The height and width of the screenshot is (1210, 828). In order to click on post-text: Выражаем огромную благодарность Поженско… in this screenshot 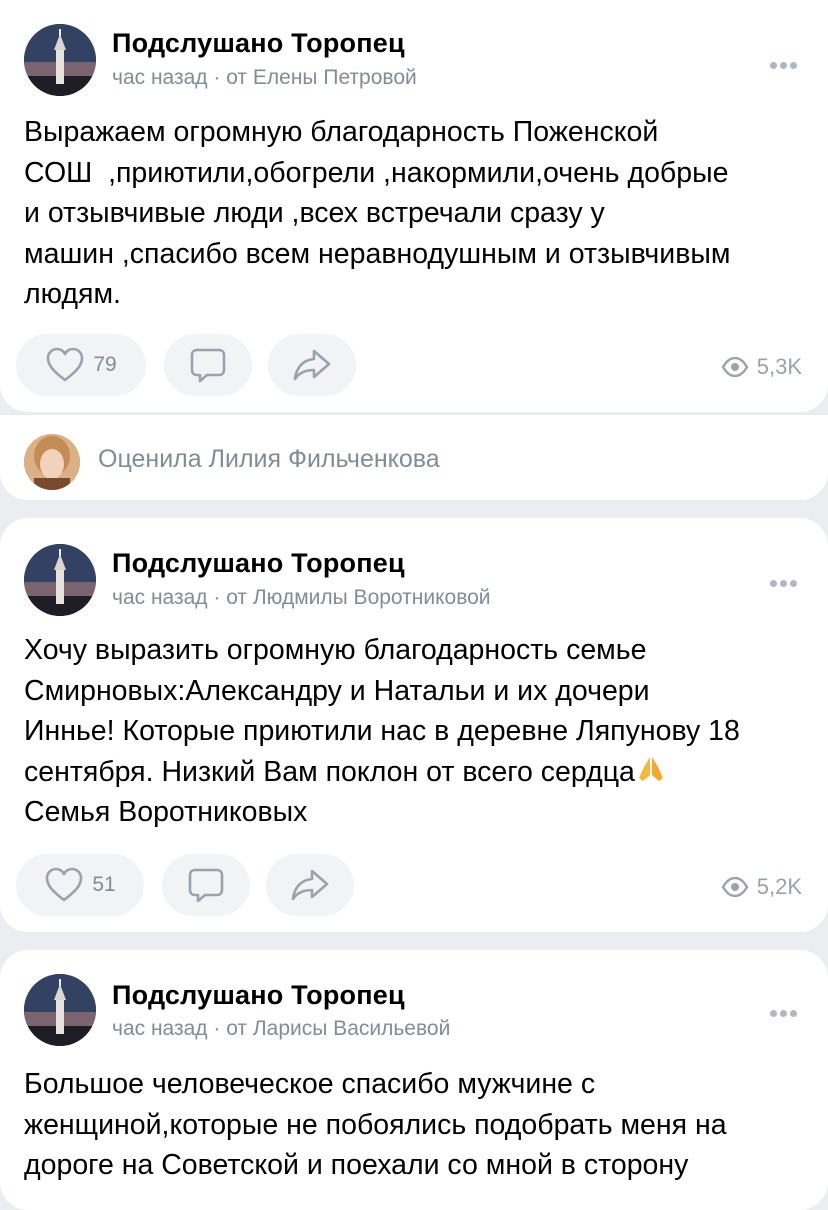, I will do `click(377, 213)`.